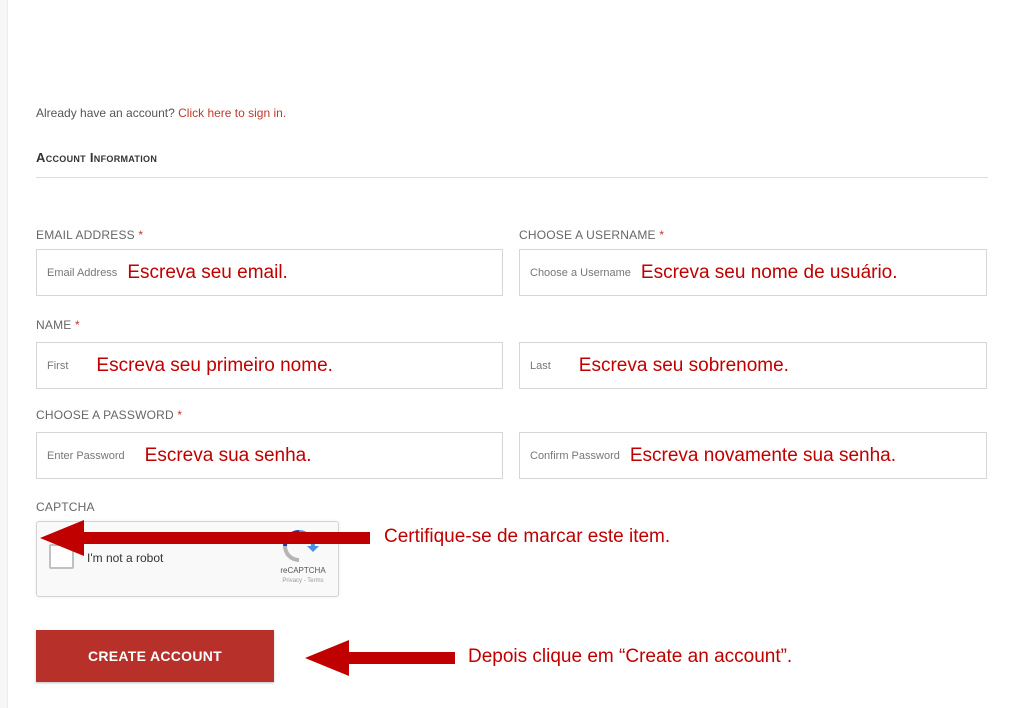 This screenshot has height=708, width=1016. Describe the element at coordinates (58, 365) in the screenshot. I see `first-name-placeholder: First` at that location.